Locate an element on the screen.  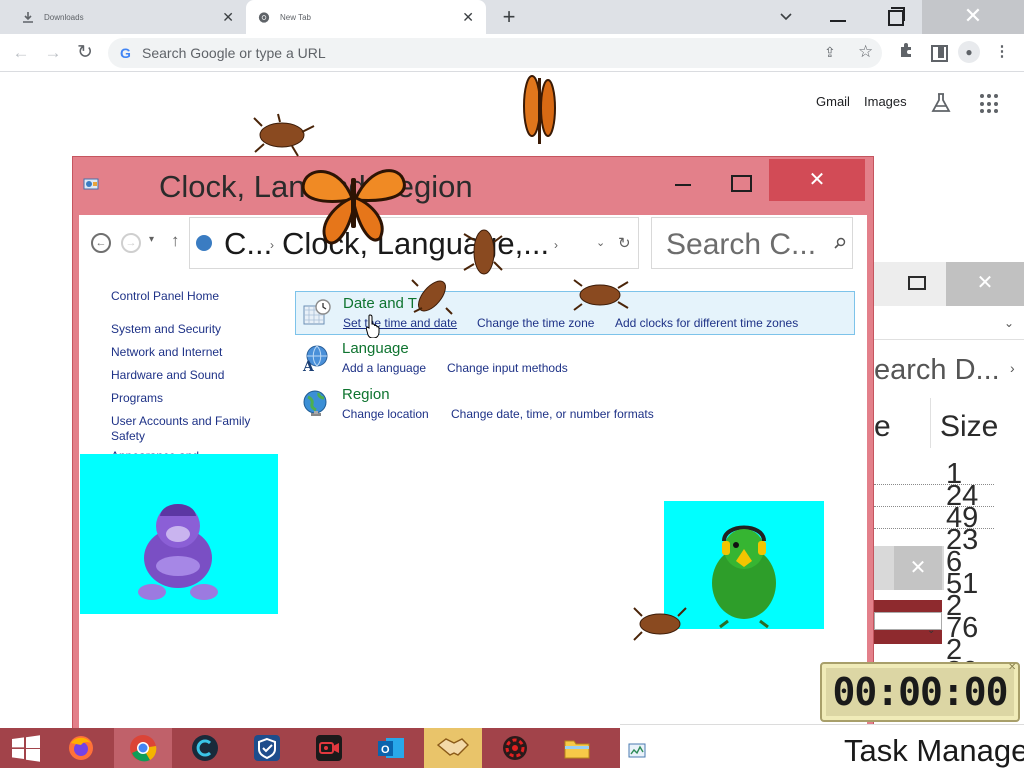
dropdown-field: ⌄ is located at coordinates (908, 624).